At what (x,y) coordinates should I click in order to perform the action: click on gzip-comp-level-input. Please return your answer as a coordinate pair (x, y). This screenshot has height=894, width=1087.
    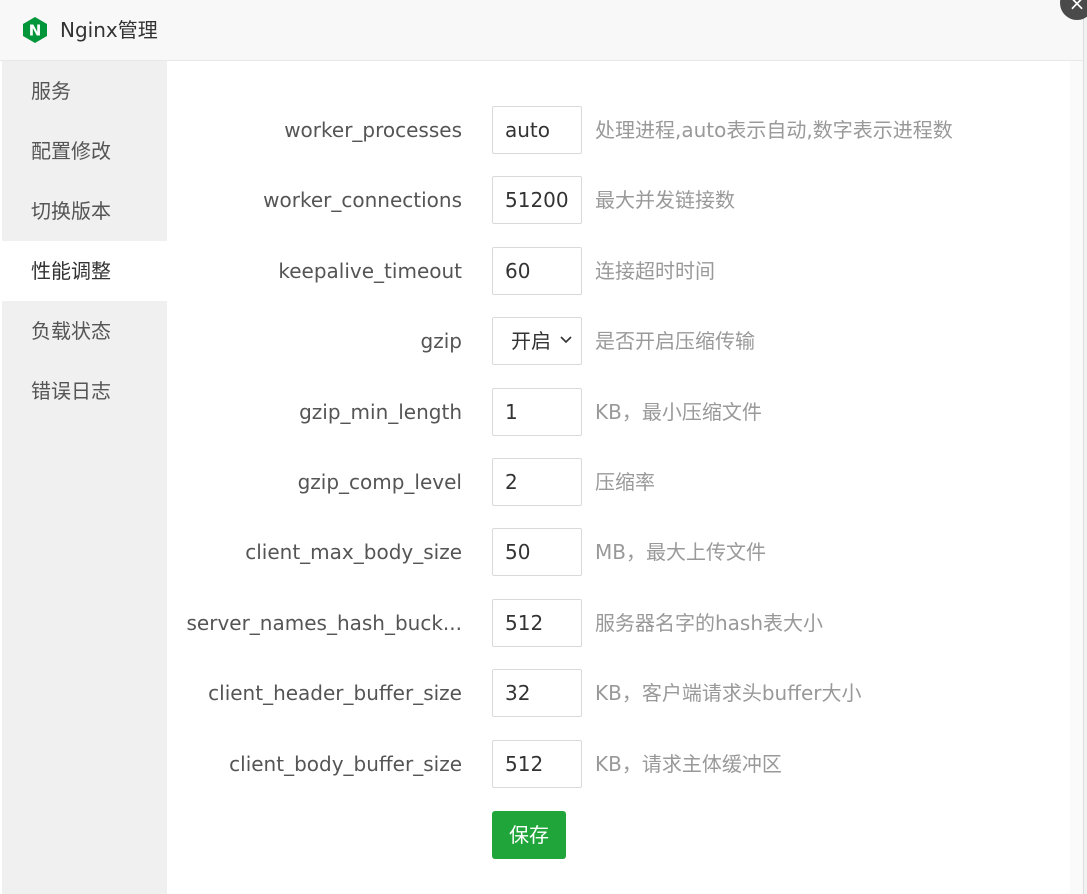
    Looking at the image, I should click on (537, 482).